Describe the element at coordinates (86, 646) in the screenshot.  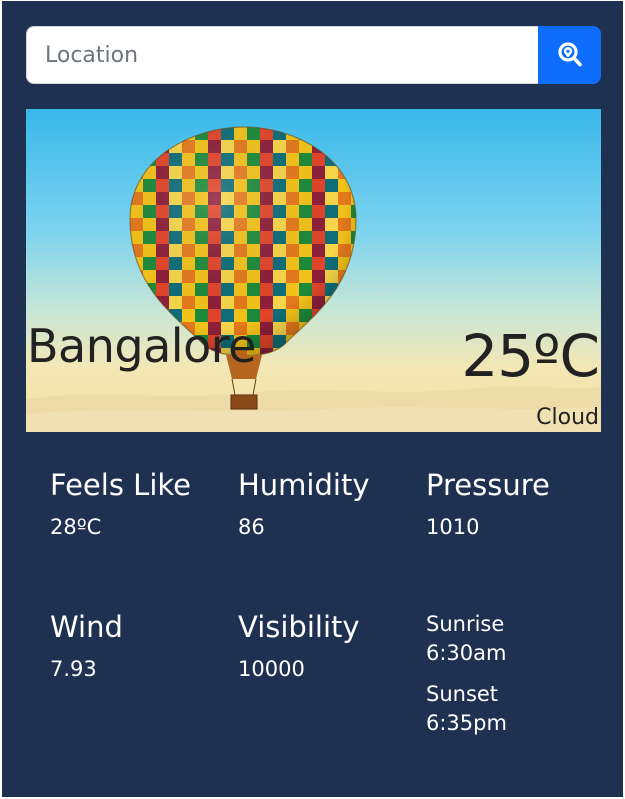
I see `wind-stat: Wind 7.93` at that location.